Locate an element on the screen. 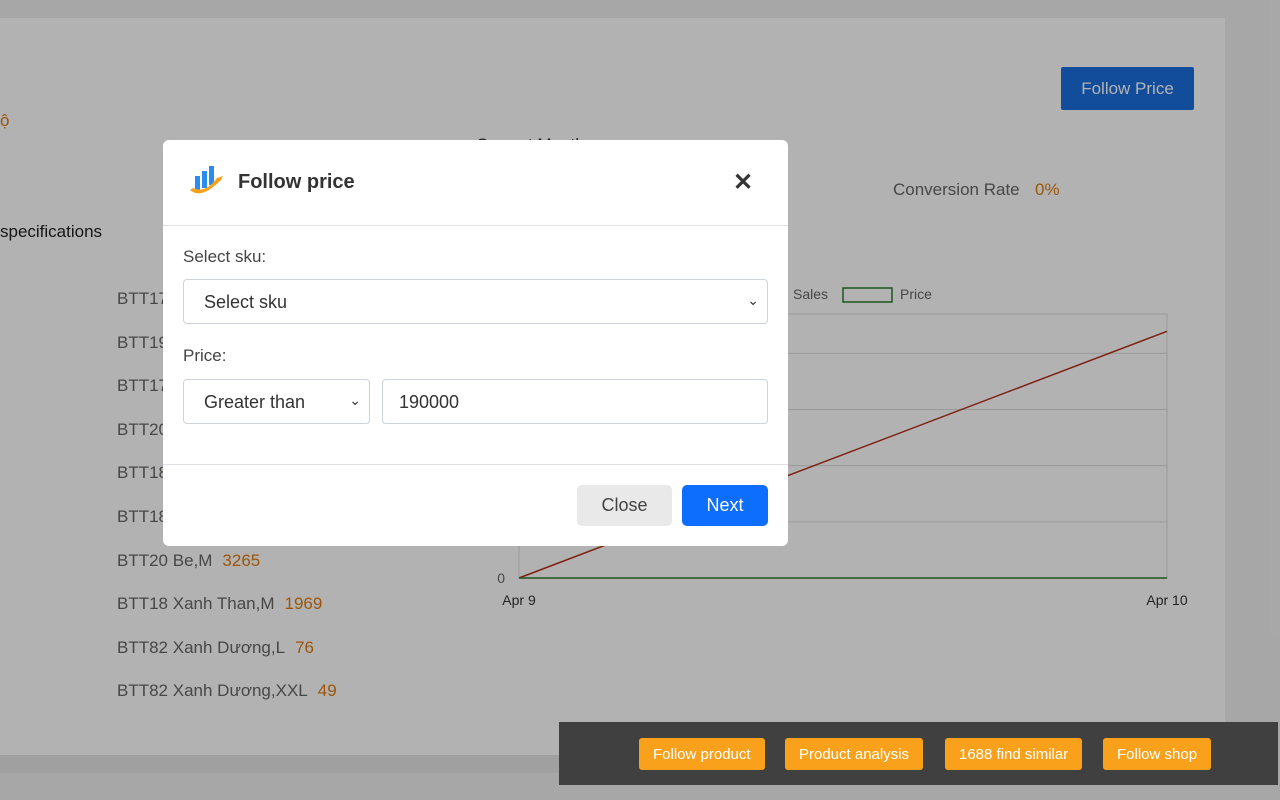 Image resolution: width=1280 pixels, height=800 pixels. sku-select: Select sku ⌄ is located at coordinates (475, 301).